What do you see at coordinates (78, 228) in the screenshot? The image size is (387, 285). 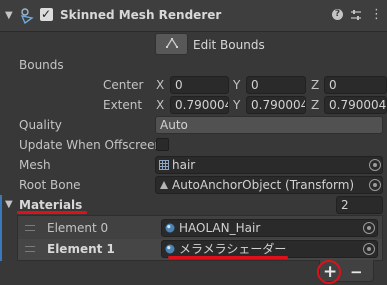 I see `element-0-label: Element 0` at bounding box center [78, 228].